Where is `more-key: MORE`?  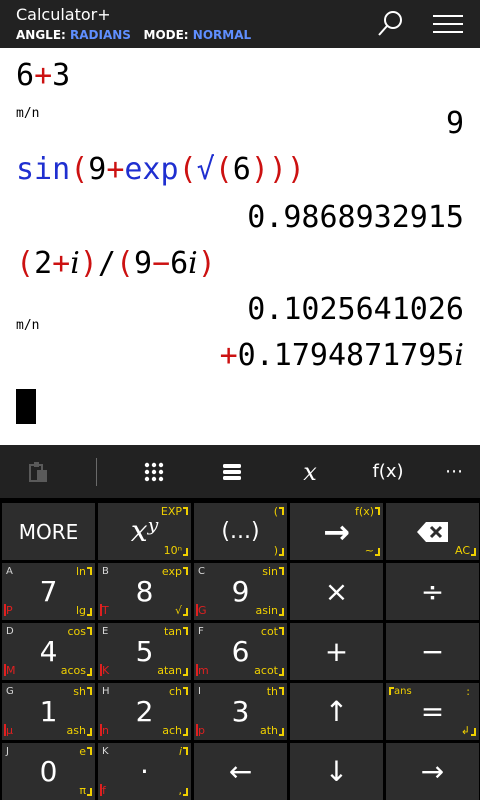
more-key: MORE is located at coordinates (48, 531).